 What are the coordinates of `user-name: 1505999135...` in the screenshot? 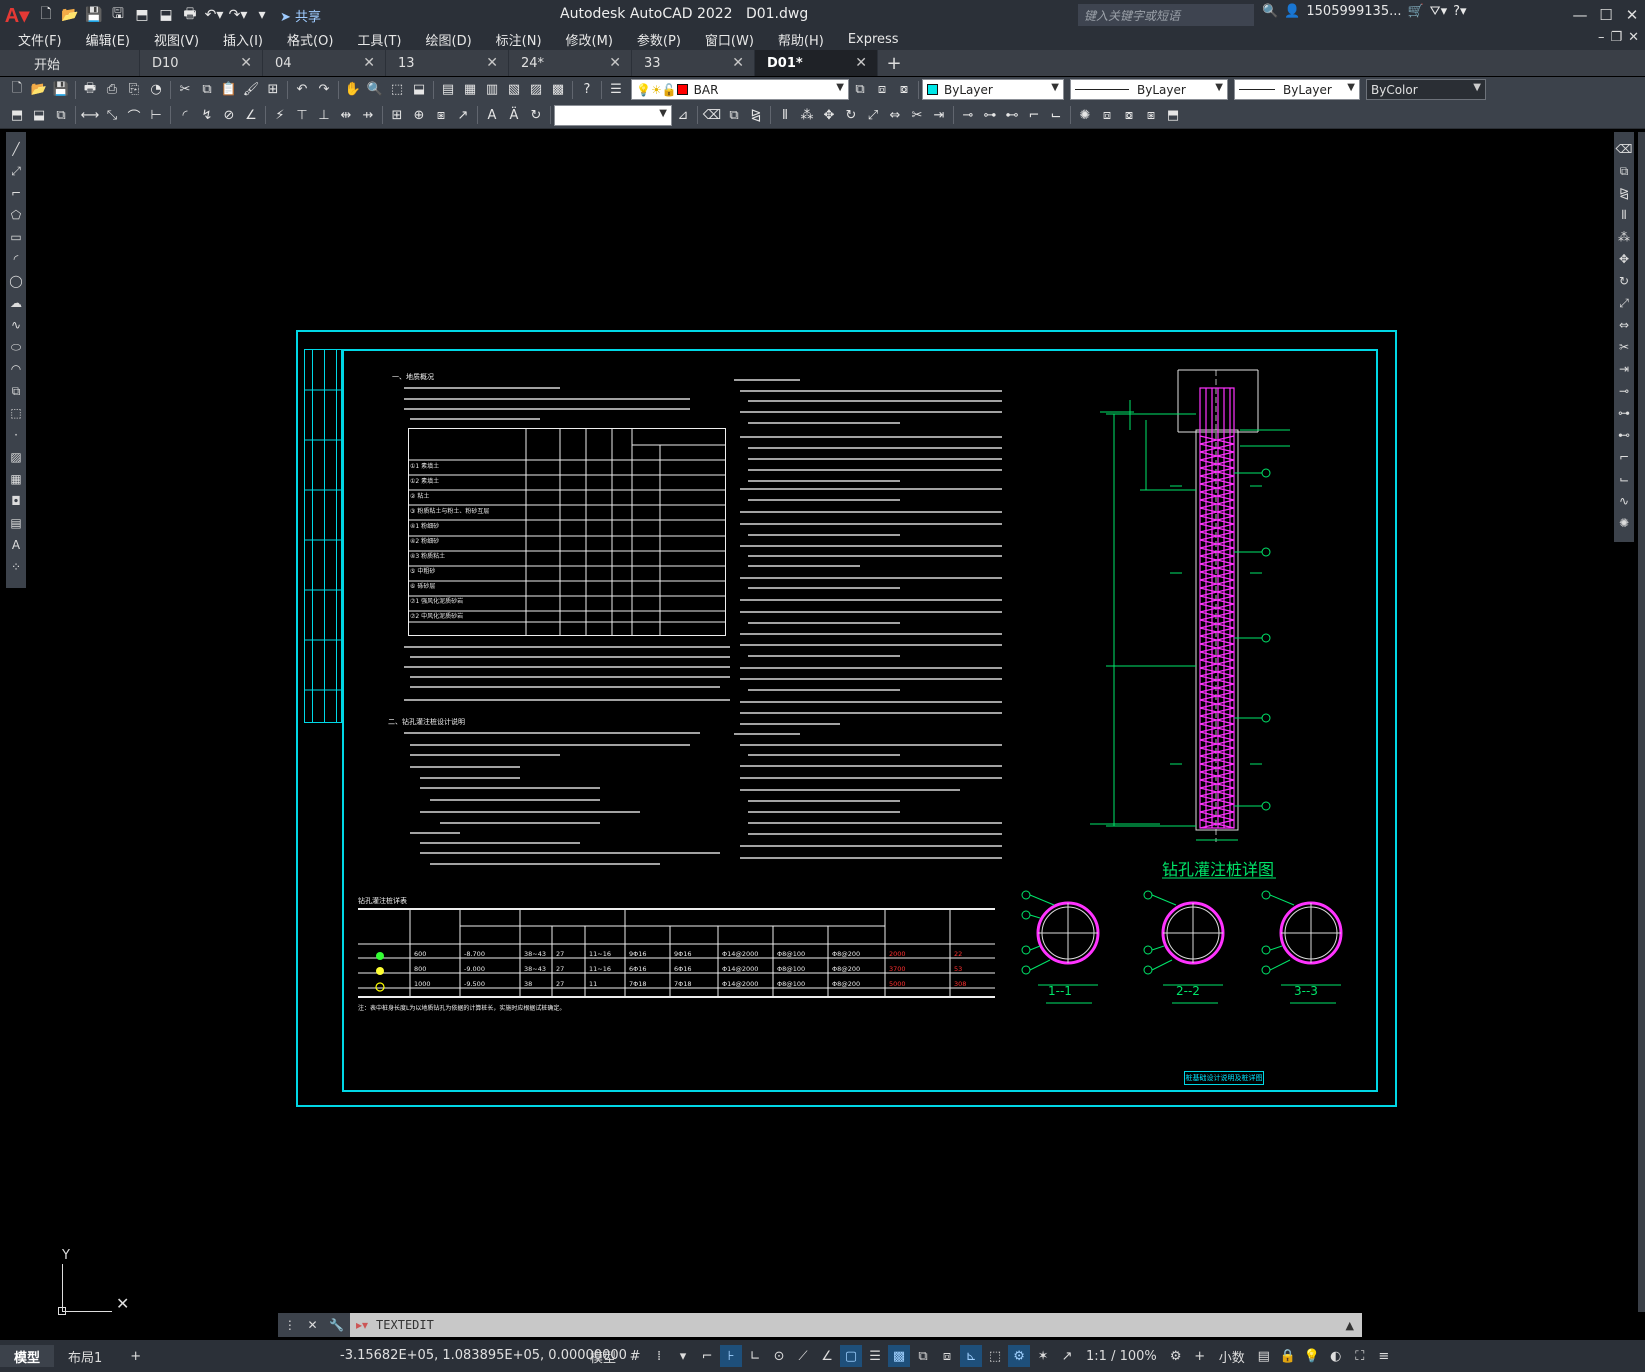 It's located at (1353, 11).